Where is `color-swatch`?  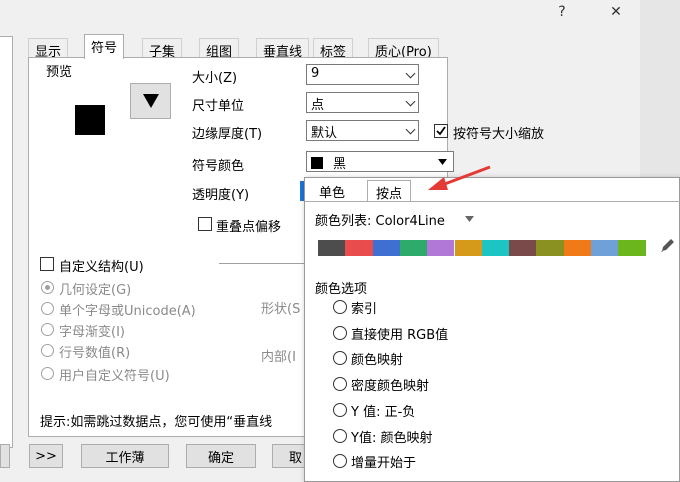 color-swatch is located at coordinates (317, 163).